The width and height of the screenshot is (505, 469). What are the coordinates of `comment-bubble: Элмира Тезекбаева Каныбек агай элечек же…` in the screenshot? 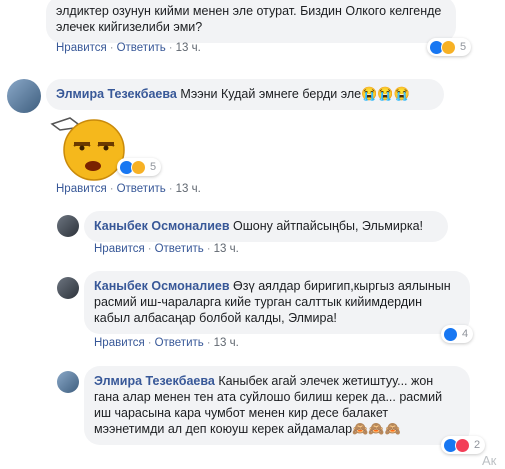 It's located at (277, 405).